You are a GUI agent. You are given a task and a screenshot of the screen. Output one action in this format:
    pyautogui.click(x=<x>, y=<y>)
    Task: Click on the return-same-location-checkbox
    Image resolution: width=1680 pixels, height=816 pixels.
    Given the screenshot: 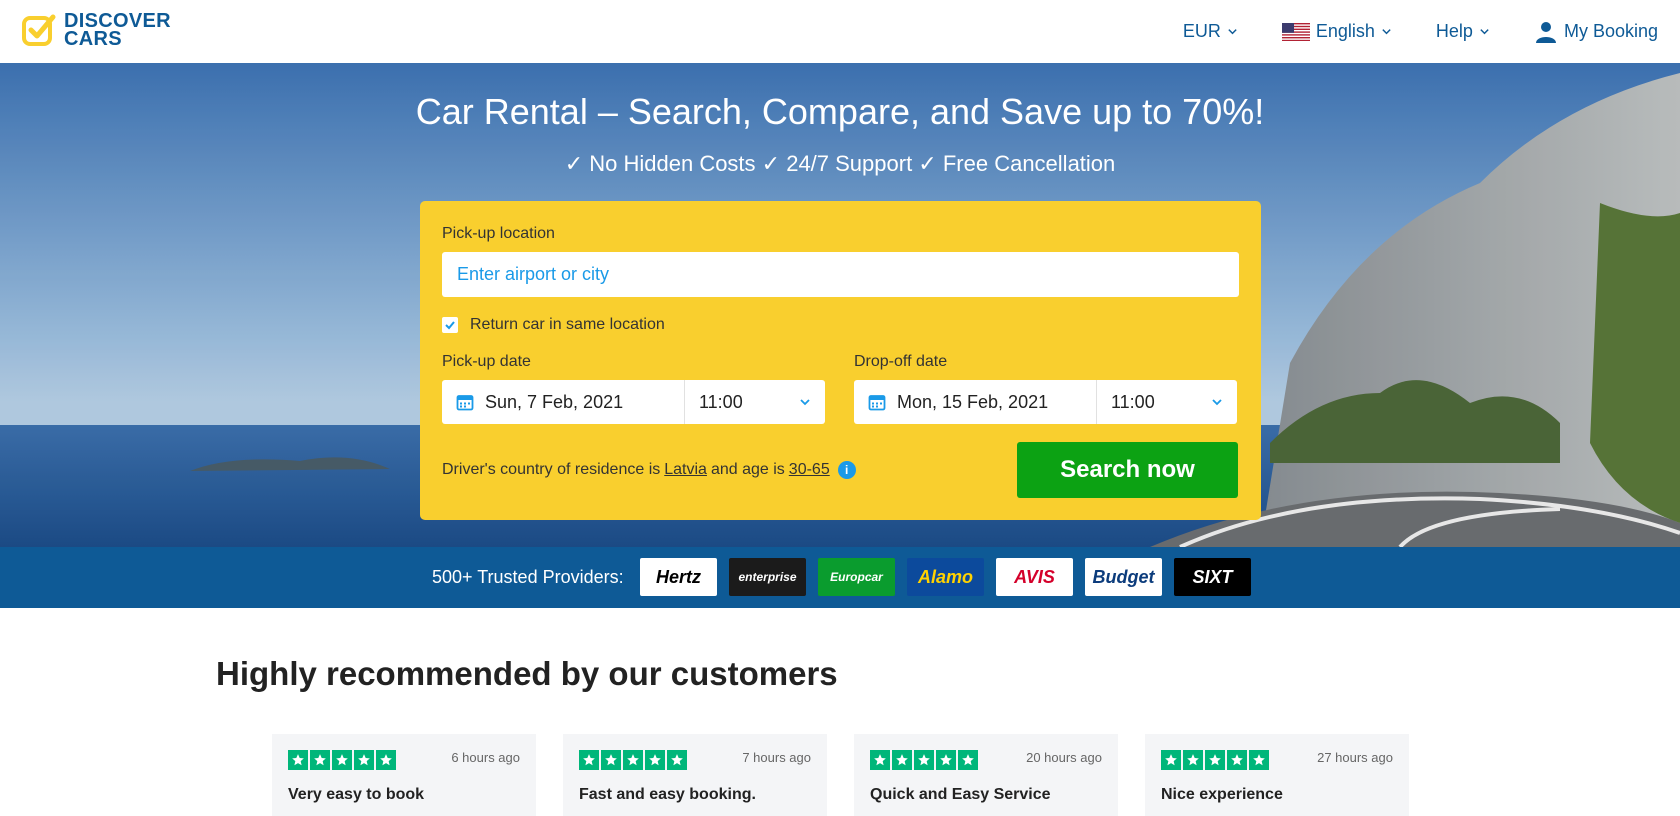 What is the action you would take?
    pyautogui.click(x=450, y=325)
    